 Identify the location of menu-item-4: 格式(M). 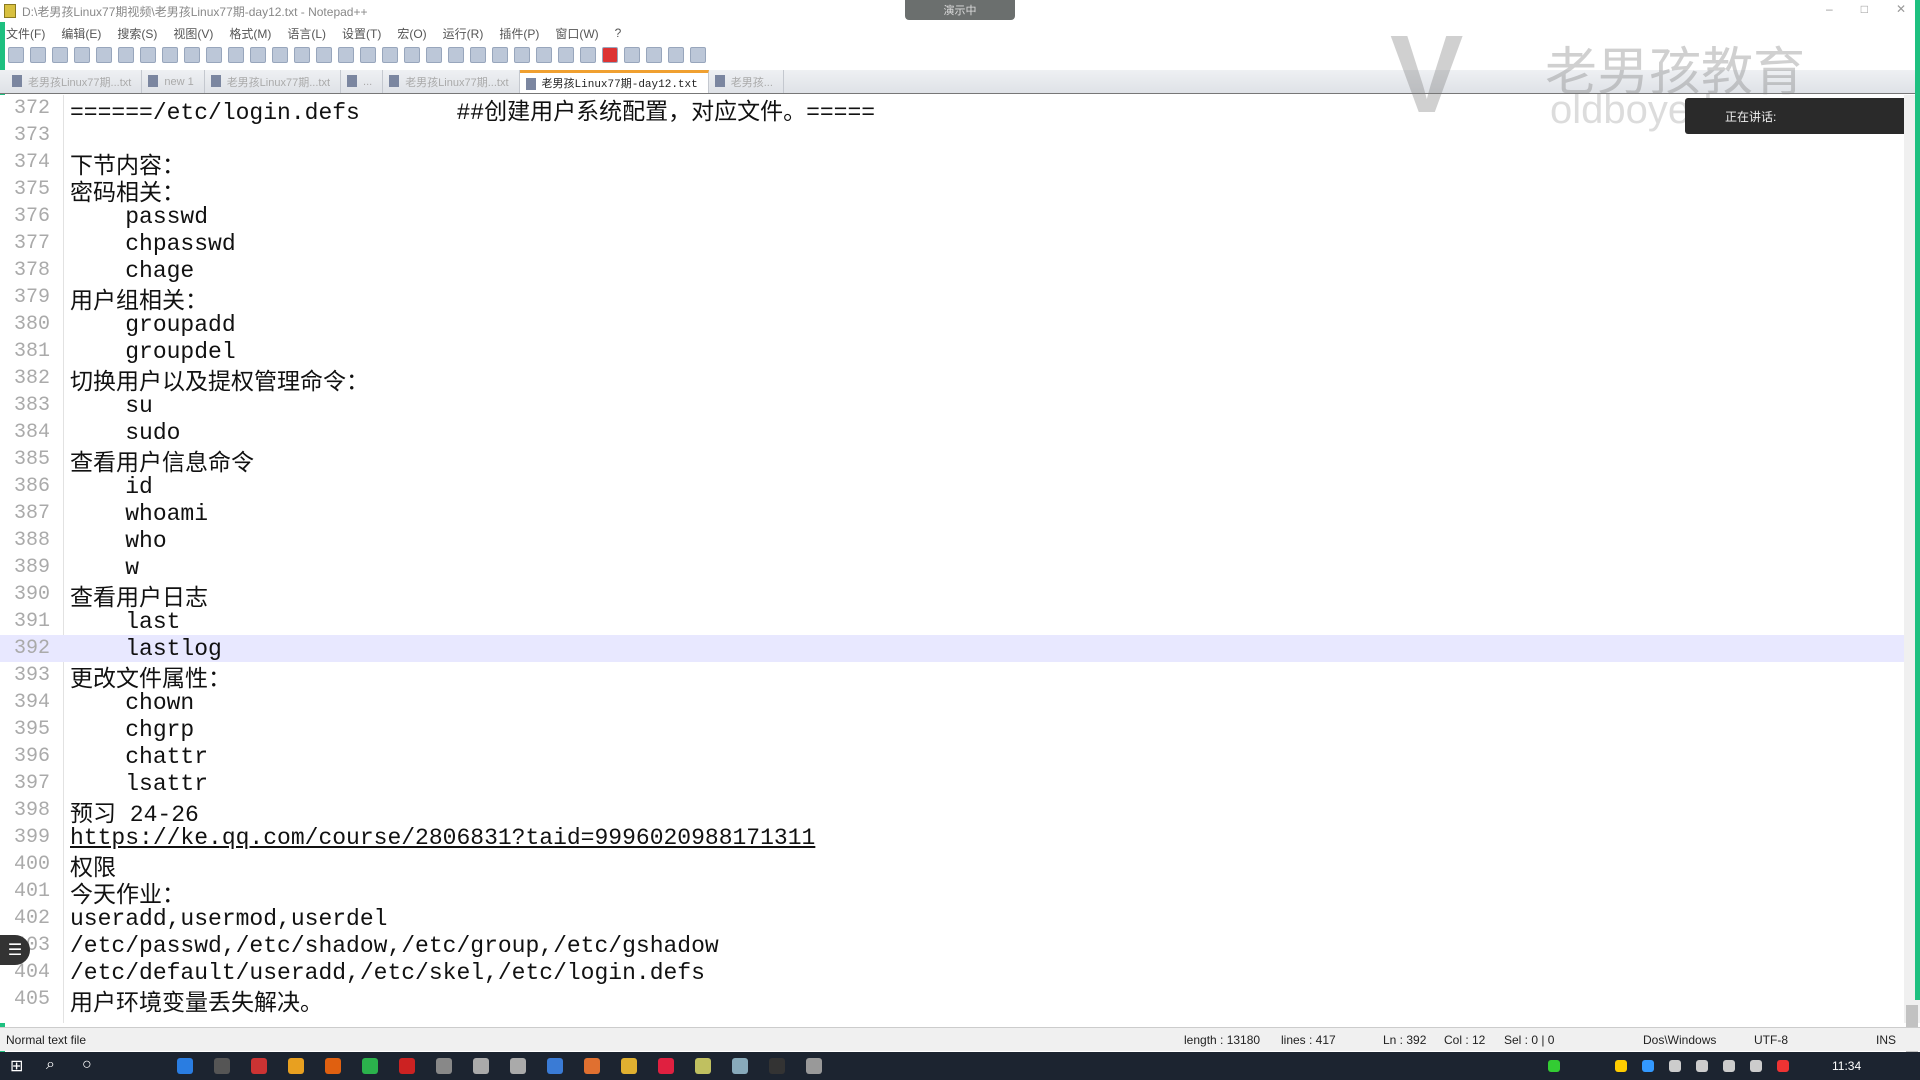
(250, 33).